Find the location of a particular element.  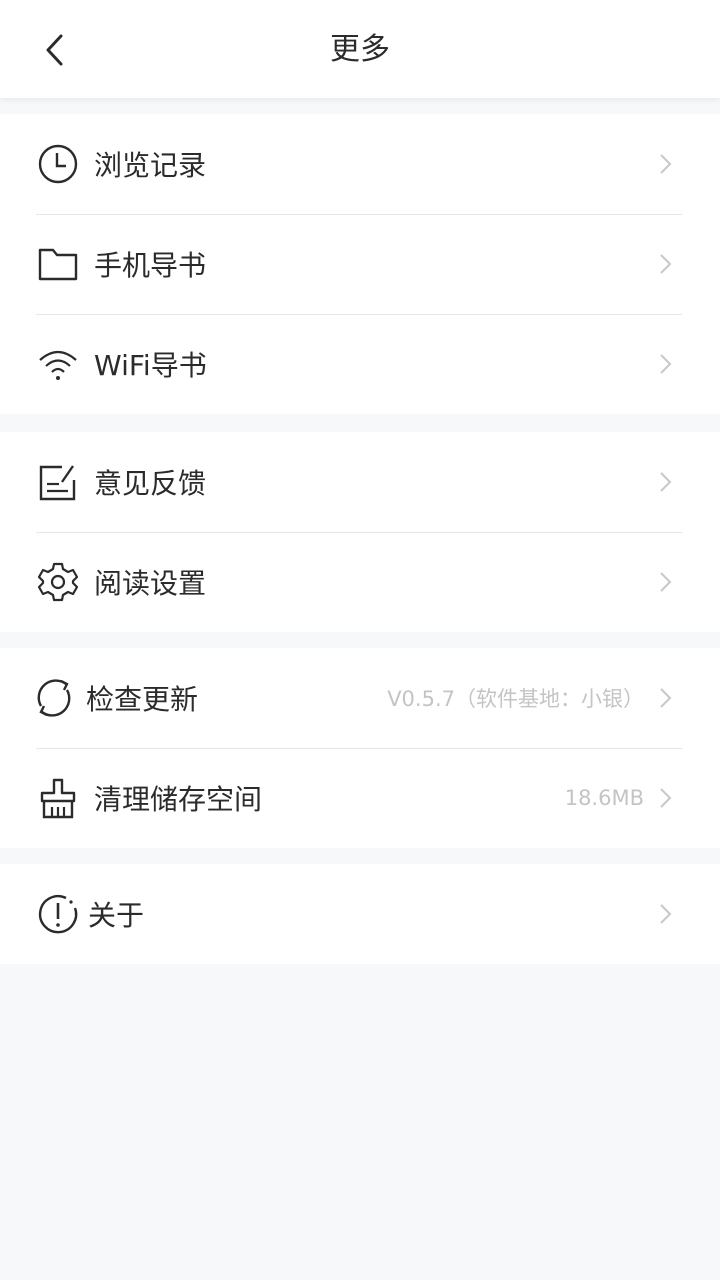

menu-item-about: 关于 is located at coordinates (360, 914).